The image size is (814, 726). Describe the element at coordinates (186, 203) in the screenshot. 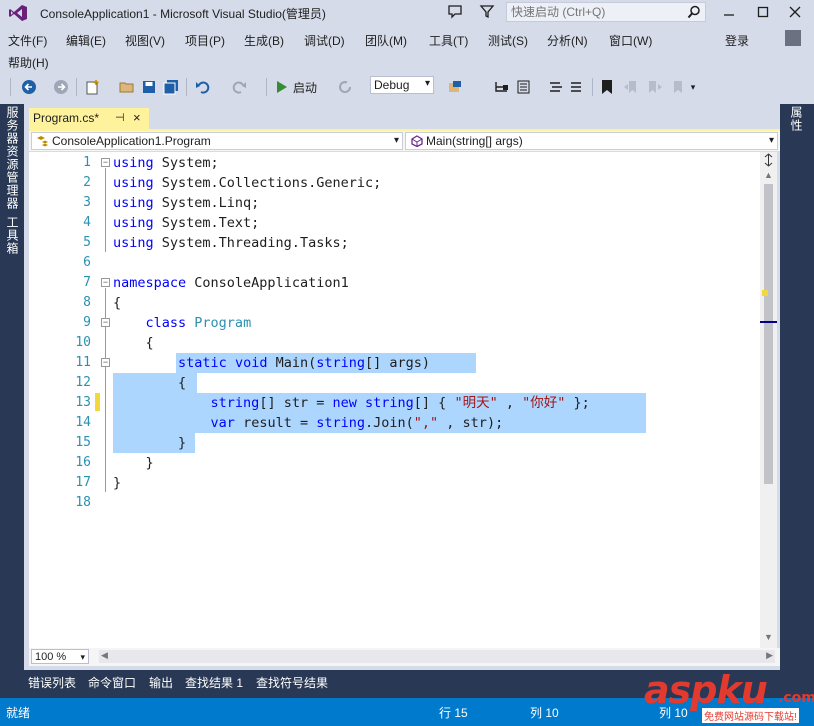

I see `code-line: using System.Linq;` at that location.